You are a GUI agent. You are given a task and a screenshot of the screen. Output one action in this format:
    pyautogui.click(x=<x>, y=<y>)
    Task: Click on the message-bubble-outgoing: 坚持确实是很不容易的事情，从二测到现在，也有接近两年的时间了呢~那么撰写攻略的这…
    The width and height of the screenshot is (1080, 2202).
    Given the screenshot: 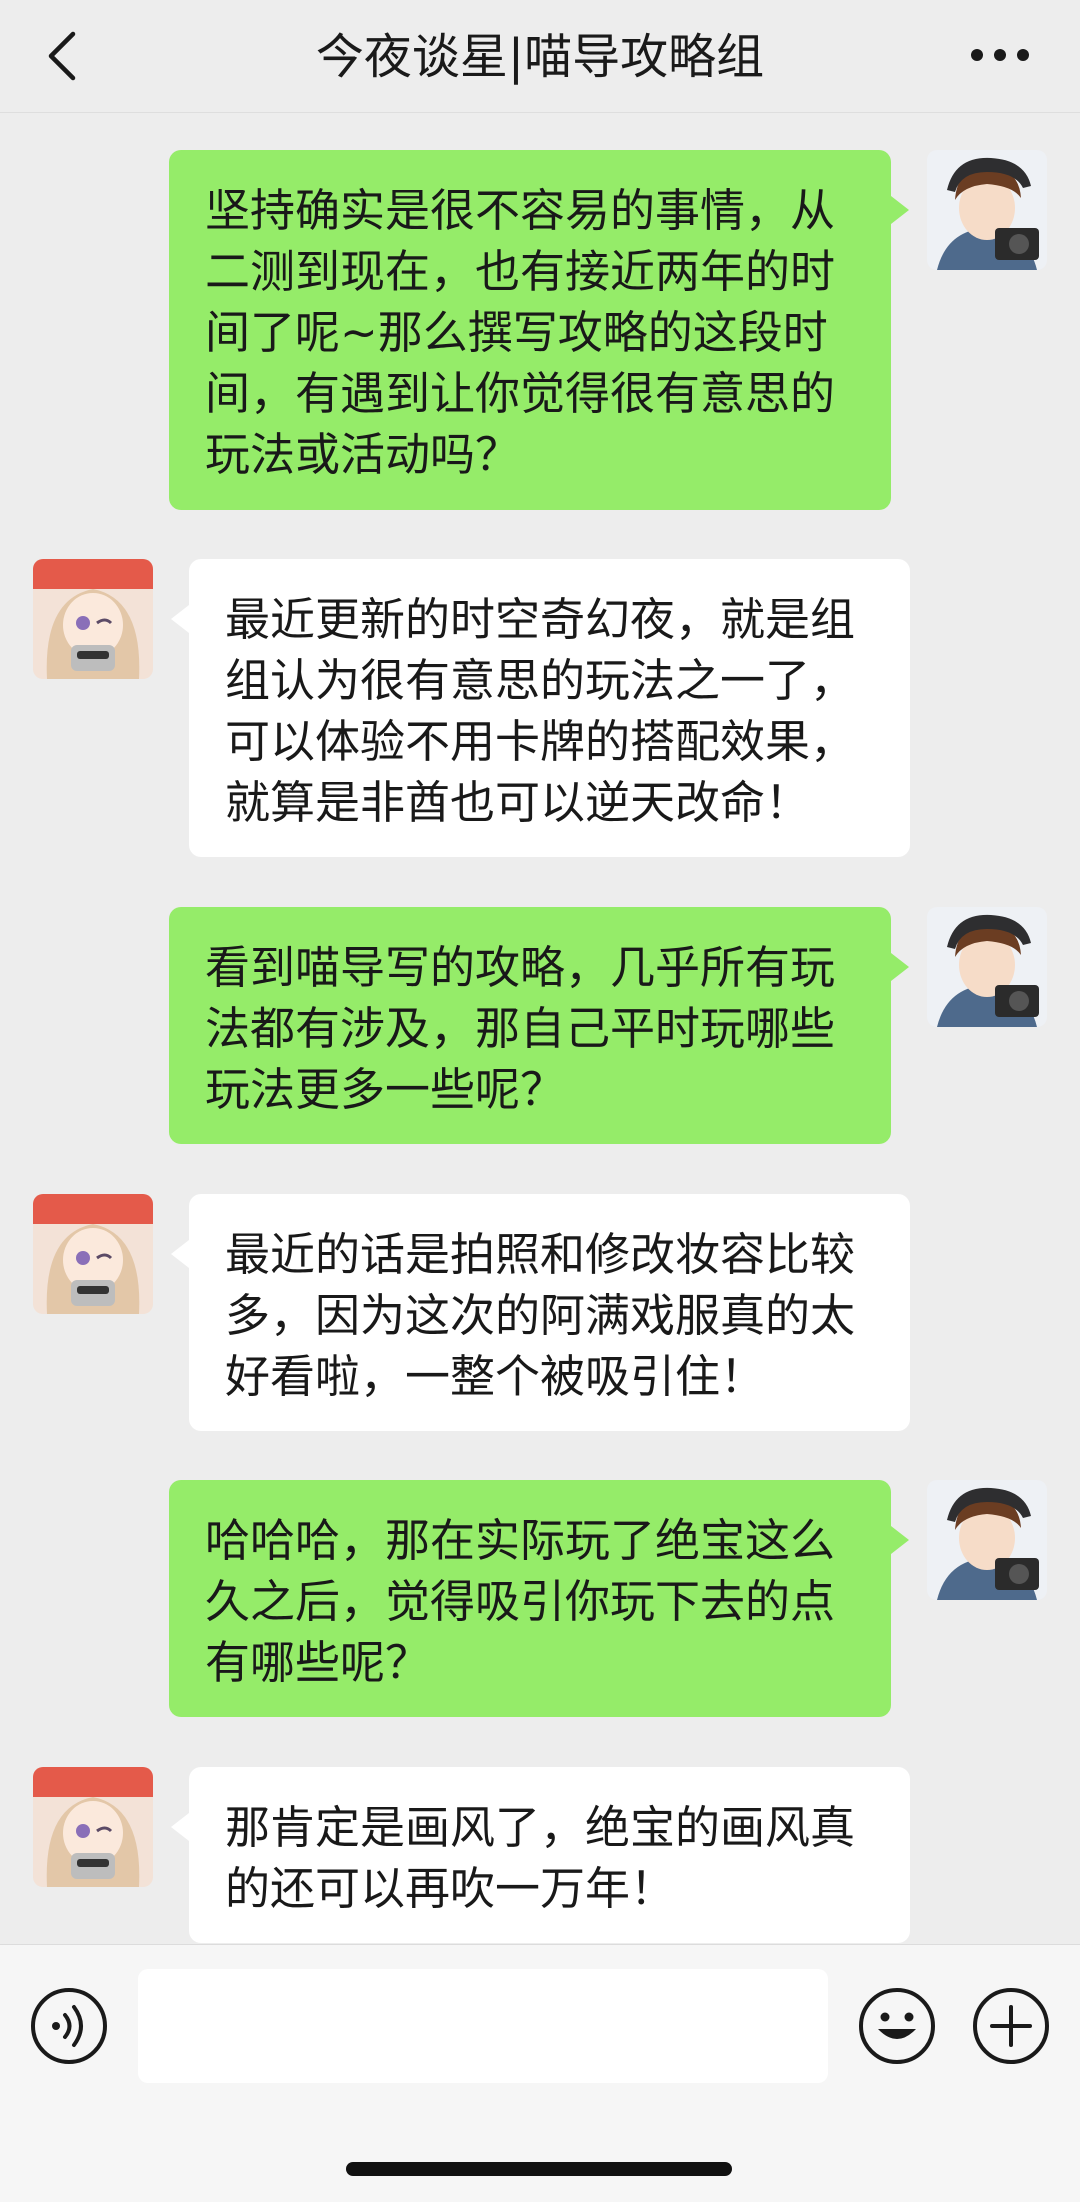 What is the action you would take?
    pyautogui.click(x=539, y=330)
    